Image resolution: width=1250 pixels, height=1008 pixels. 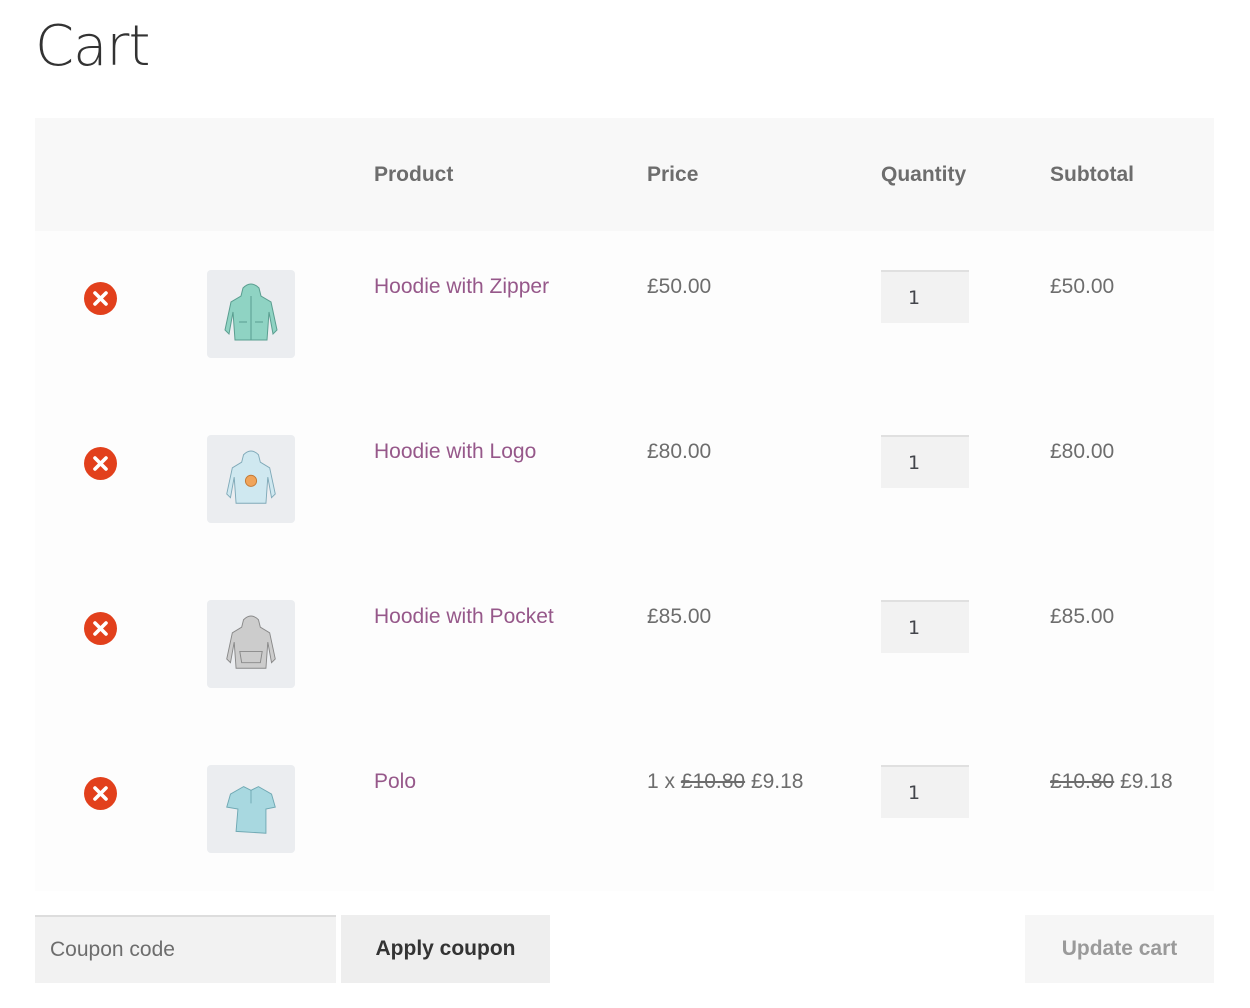 I want to click on product-link: Hoodie with Zipper, so click(x=461, y=287).